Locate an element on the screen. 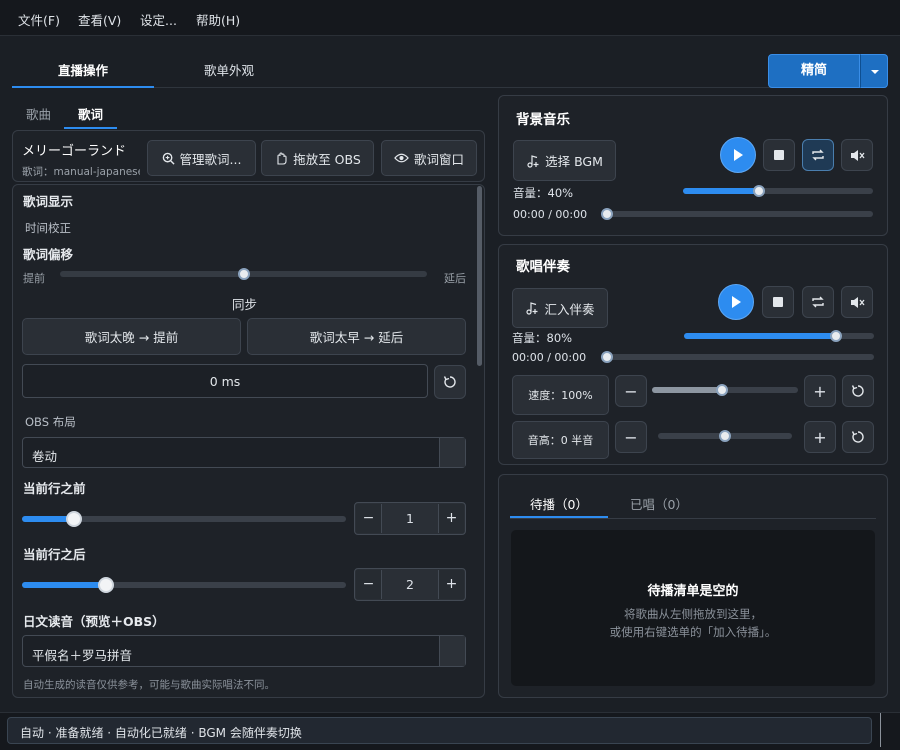  mute-icon is located at coordinates (857, 302).